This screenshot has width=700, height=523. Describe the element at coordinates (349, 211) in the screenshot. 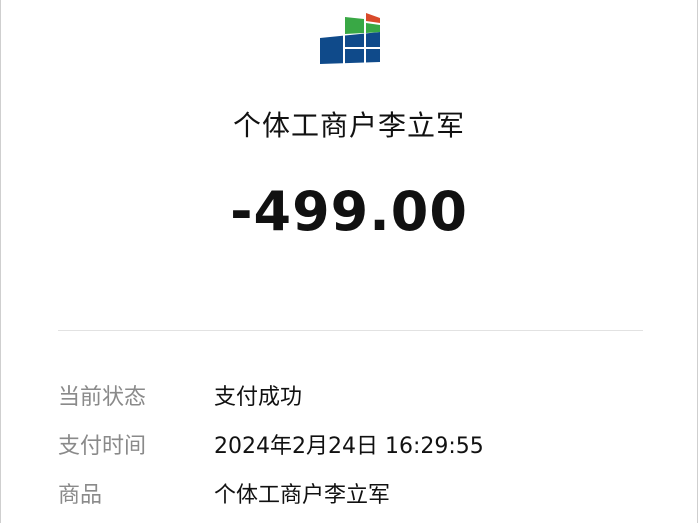

I see `payment-amount: -499.00` at that location.